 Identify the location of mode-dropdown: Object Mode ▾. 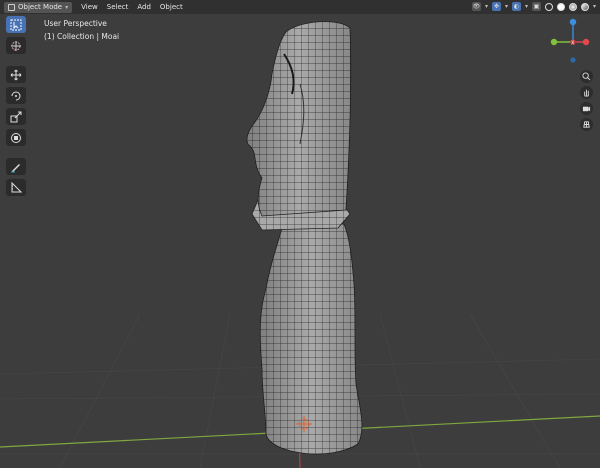
(38, 7).